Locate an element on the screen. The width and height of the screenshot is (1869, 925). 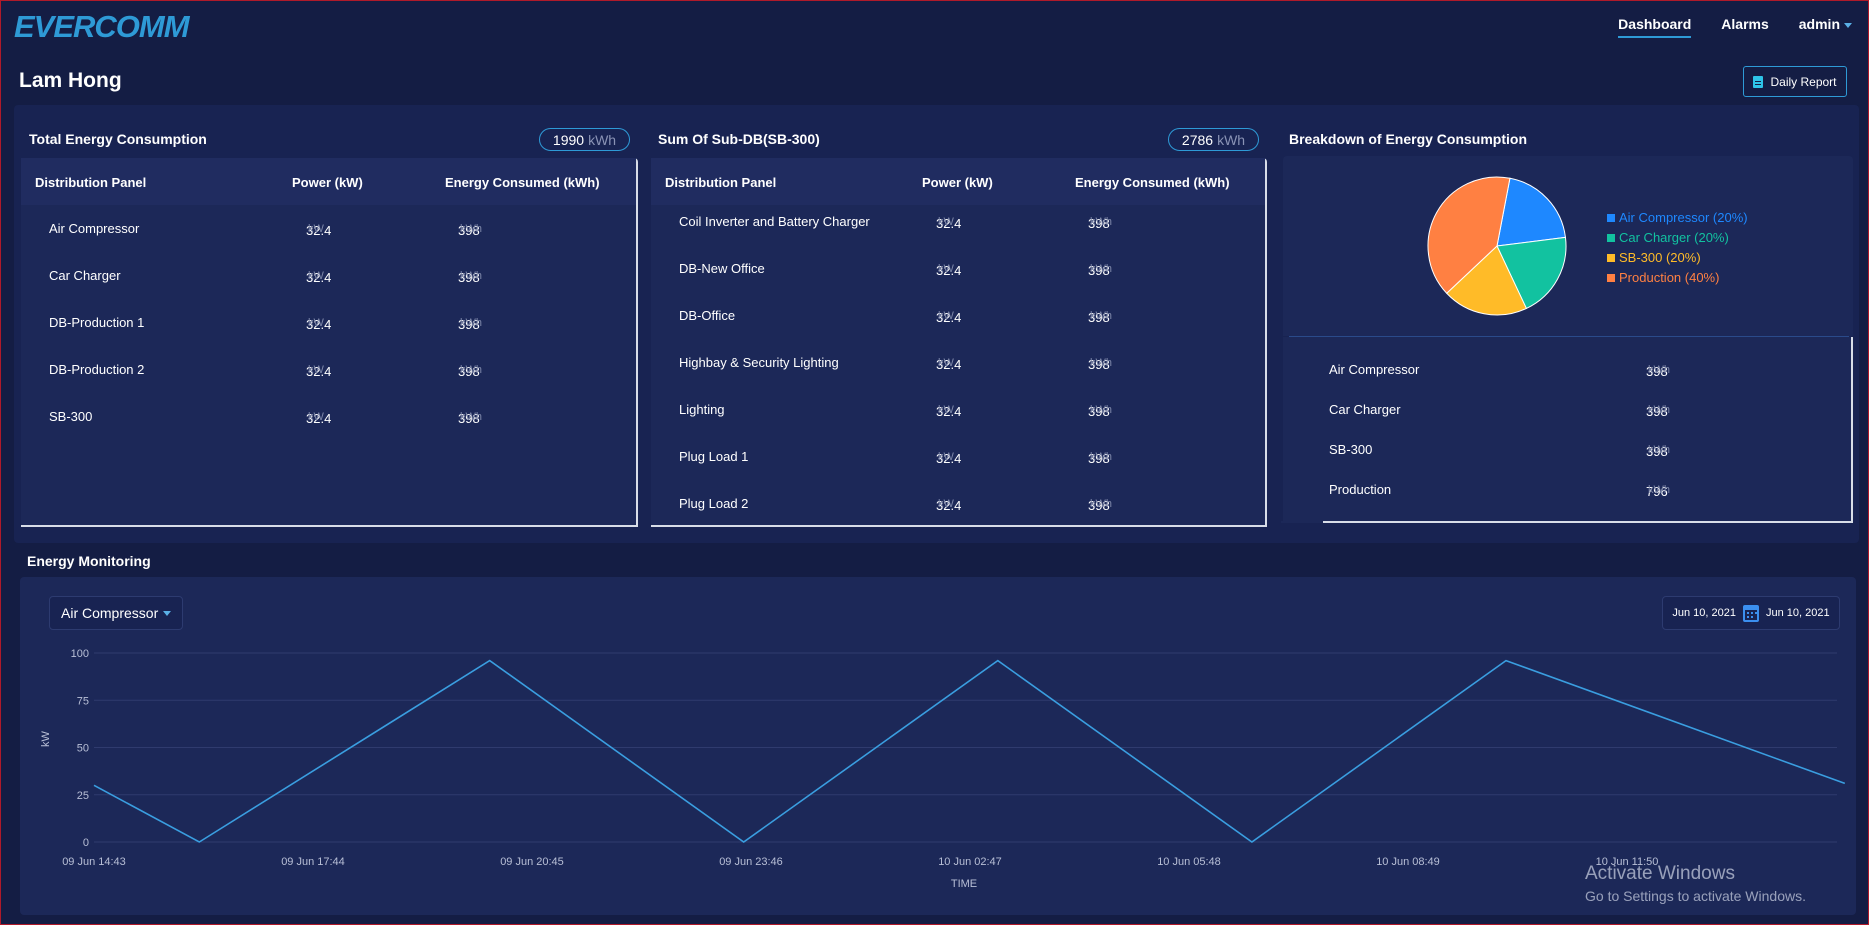
x-tick-label: 09 Jun 17:44 is located at coordinates (313, 862).